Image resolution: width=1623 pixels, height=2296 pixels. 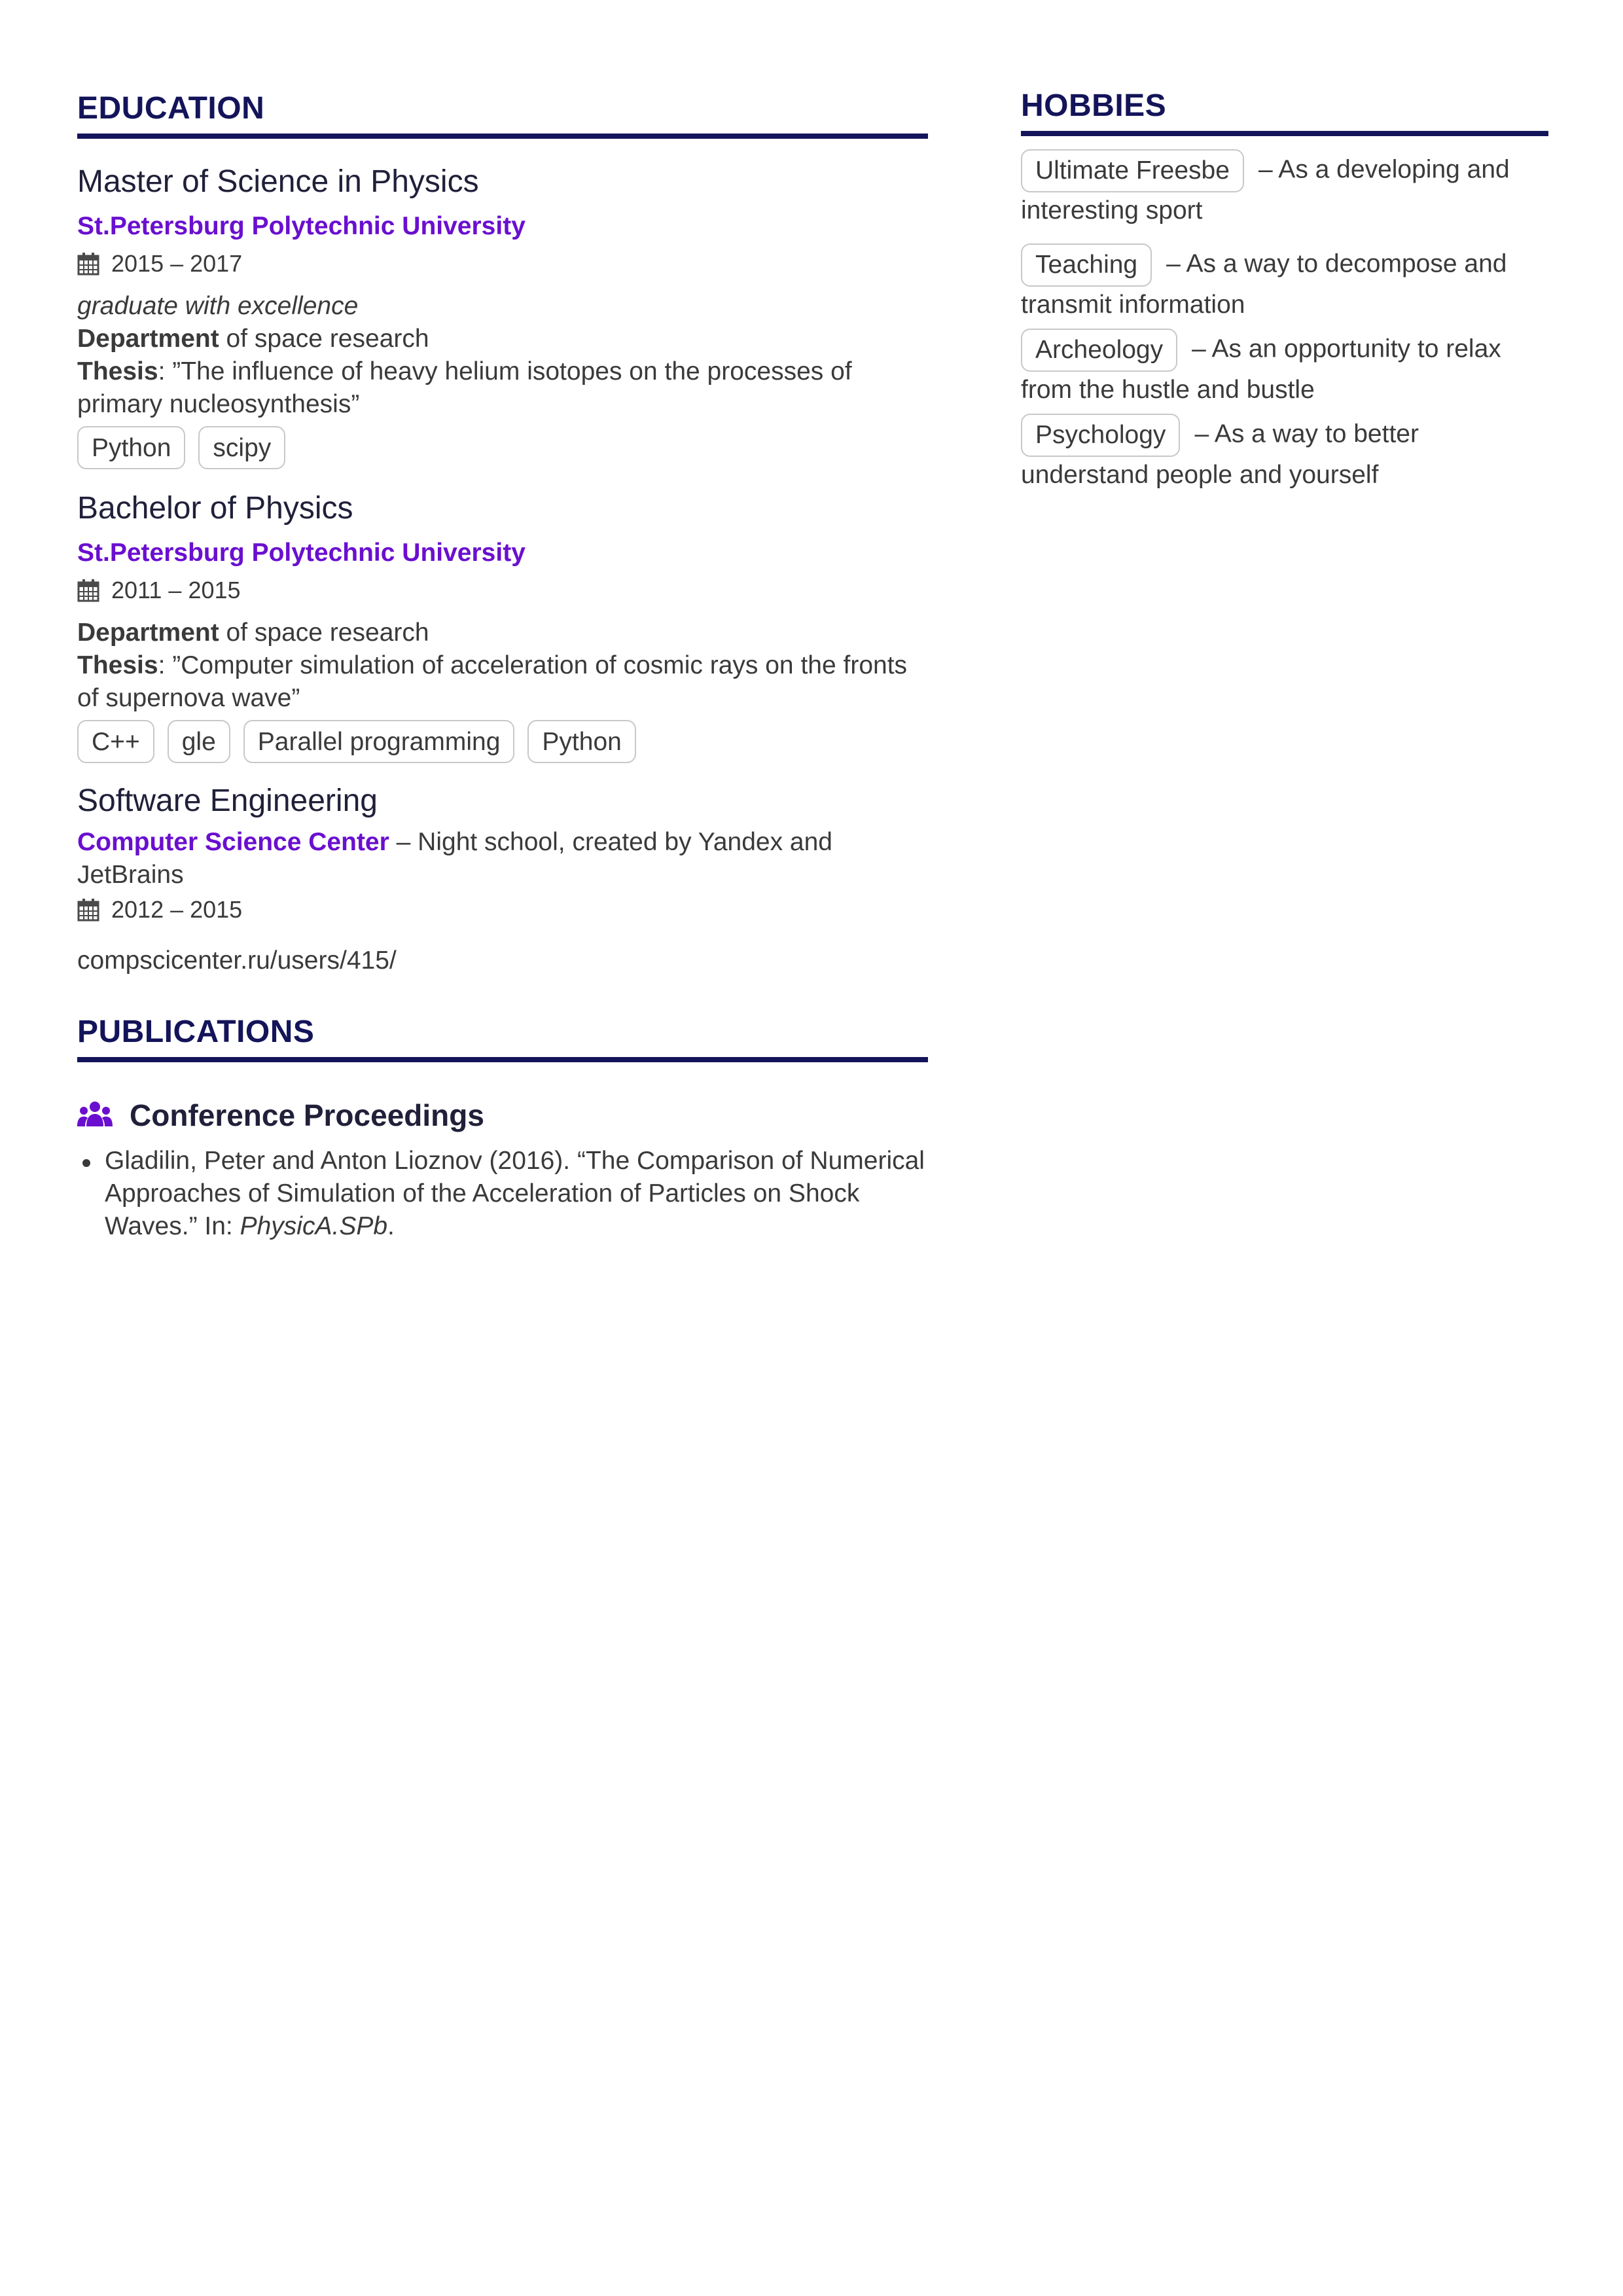 What do you see at coordinates (1101, 435) in the screenshot?
I see `hobby-tag: Psychology` at bounding box center [1101, 435].